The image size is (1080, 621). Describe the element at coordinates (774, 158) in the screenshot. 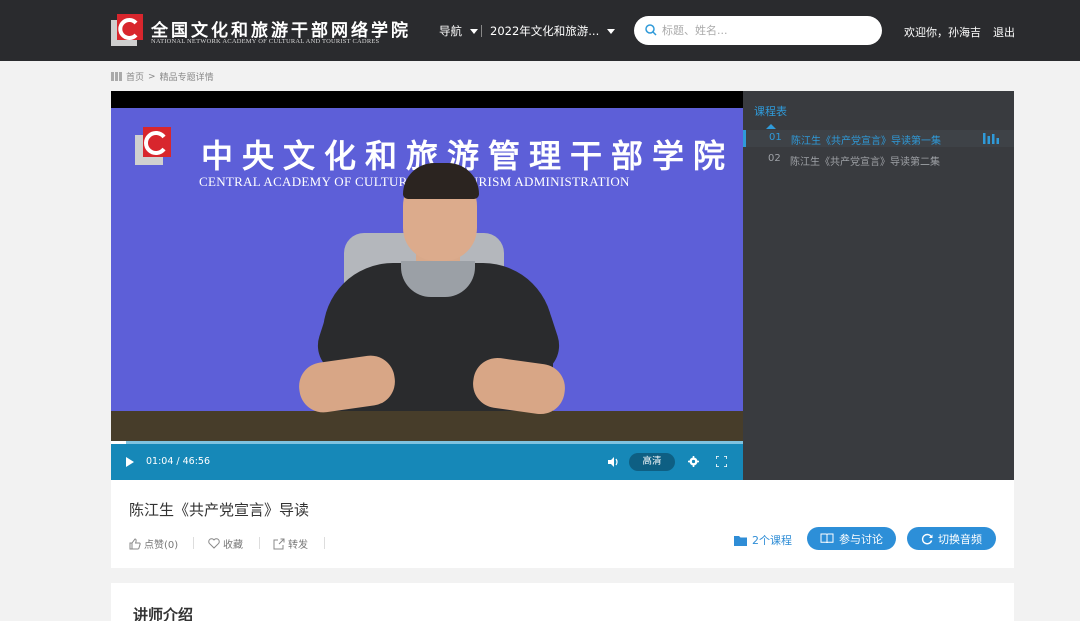

I see `playlist-item-number: 02` at that location.